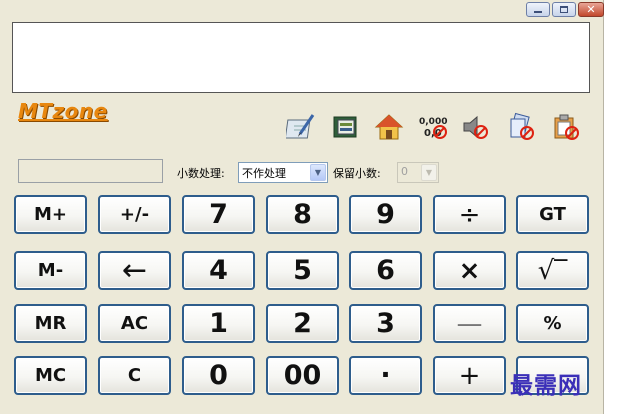 This screenshot has height=414, width=621. I want to click on digit-7-button: 7, so click(218, 214).